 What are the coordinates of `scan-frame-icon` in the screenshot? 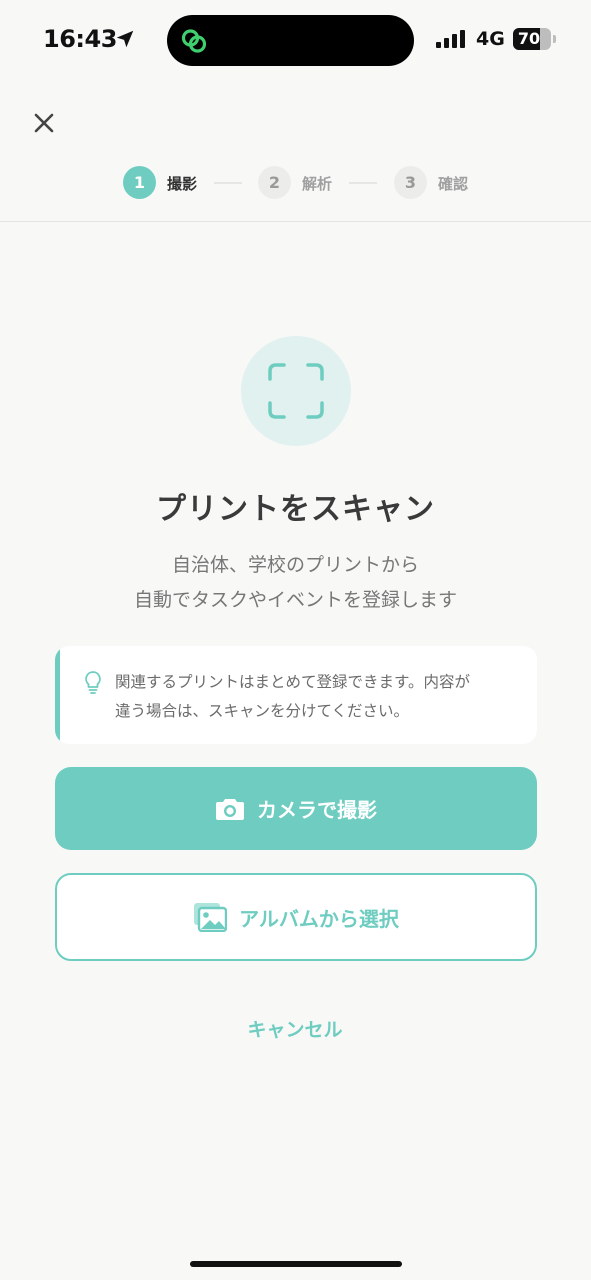 It's located at (296, 391).